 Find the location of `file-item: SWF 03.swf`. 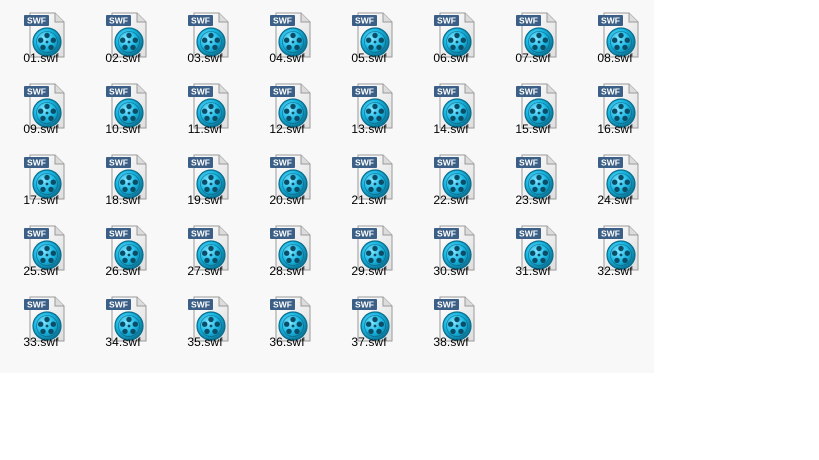

file-item: SWF 03.swf is located at coordinates (205, 37).